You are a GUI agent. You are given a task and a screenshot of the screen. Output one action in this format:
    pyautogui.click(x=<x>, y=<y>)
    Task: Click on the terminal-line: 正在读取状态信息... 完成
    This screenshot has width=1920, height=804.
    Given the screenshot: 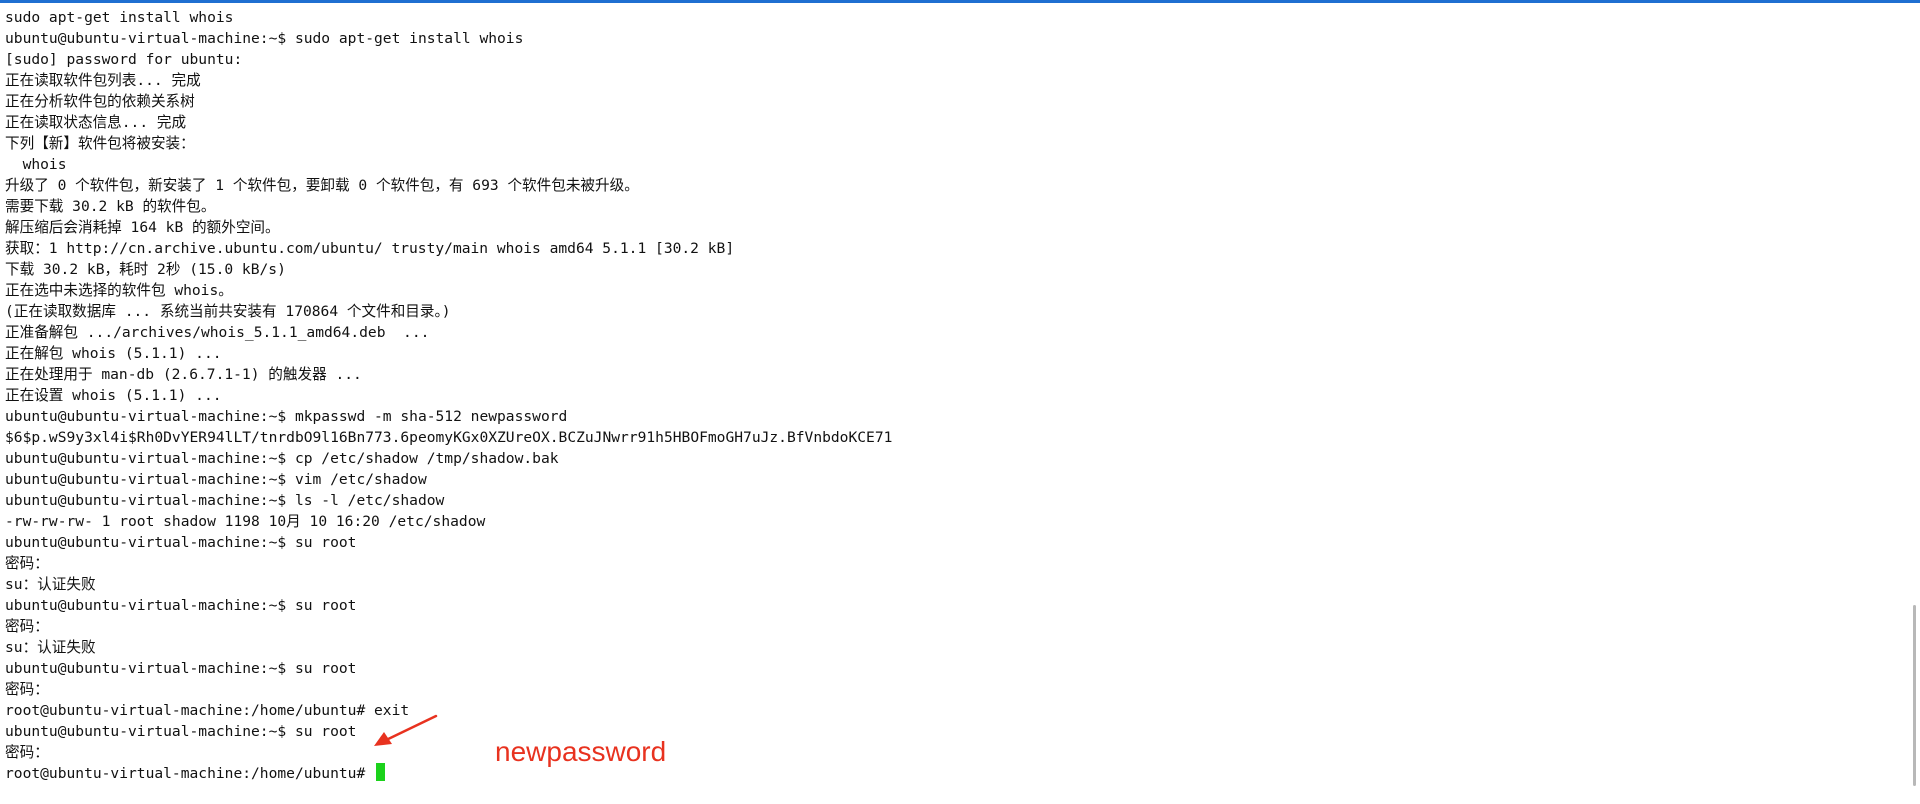 What is the action you would take?
    pyautogui.click(x=96, y=122)
    